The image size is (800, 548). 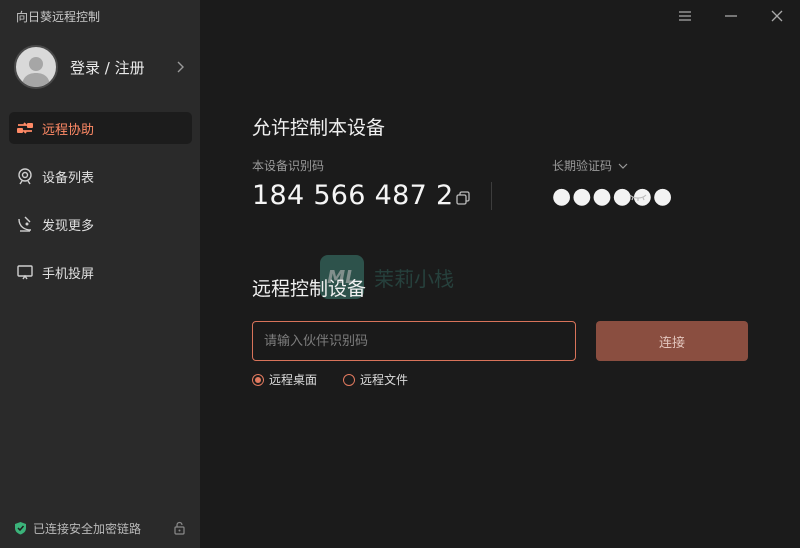 What do you see at coordinates (288, 166) in the screenshot?
I see `device-id-label: 本设备识别码` at bounding box center [288, 166].